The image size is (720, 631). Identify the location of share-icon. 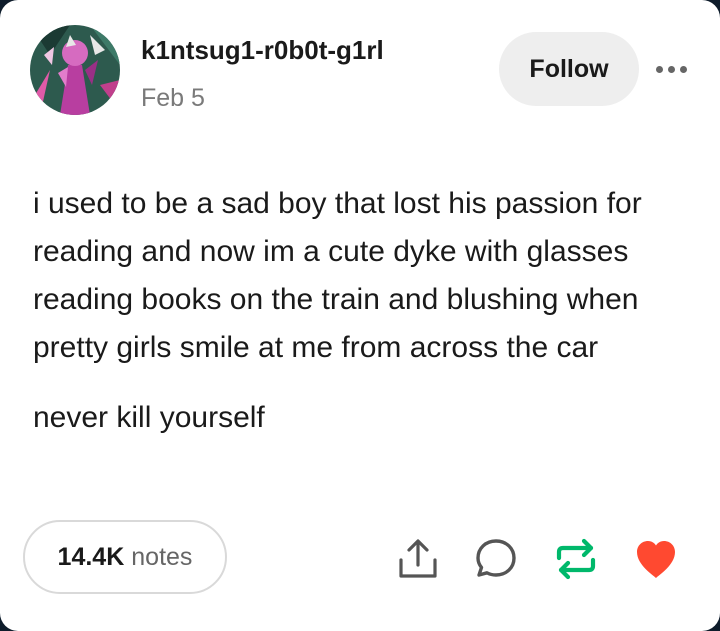
(418, 559).